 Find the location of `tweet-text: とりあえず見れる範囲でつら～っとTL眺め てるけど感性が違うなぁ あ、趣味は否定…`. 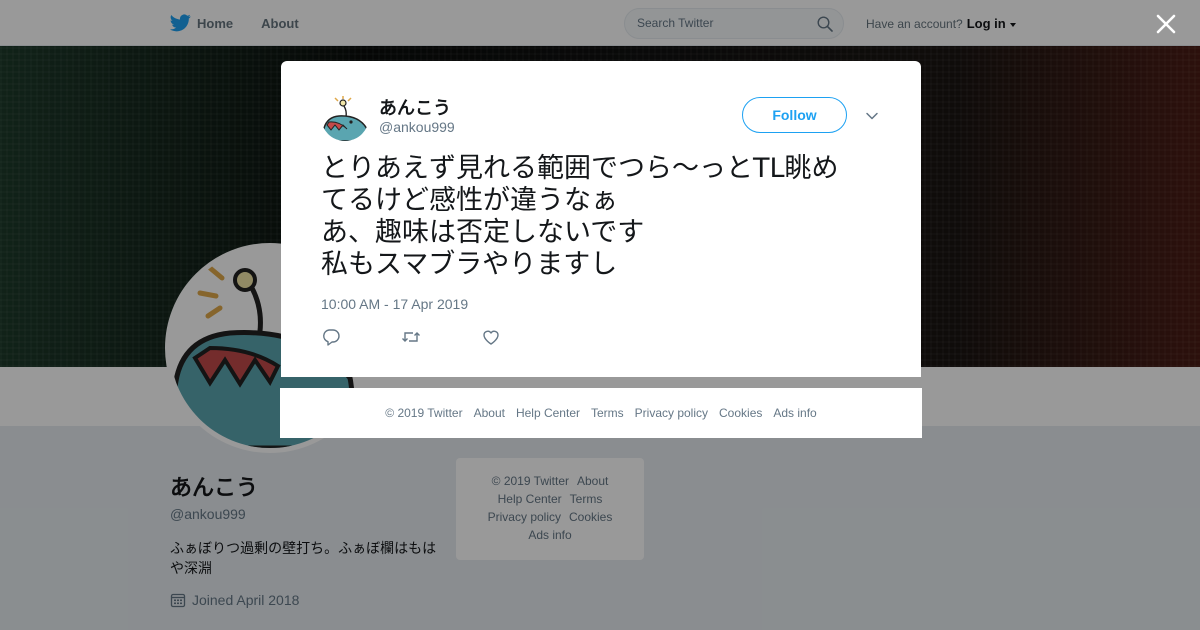

tweet-text: とりあえず見れる範囲でつら～っとTL眺め てるけど感性が違うなぁ あ、趣味は否定… is located at coordinates (580, 216).